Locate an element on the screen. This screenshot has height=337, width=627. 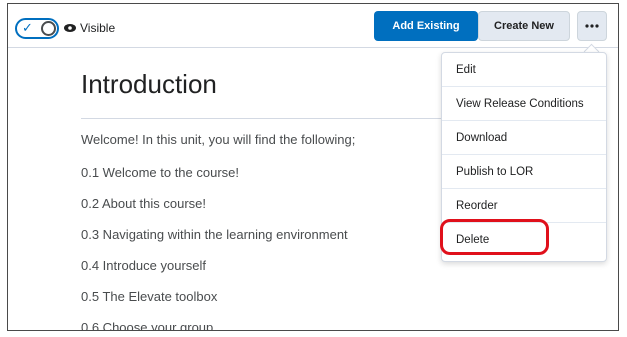
menu-item-reorder: Reorder is located at coordinates (524, 206).